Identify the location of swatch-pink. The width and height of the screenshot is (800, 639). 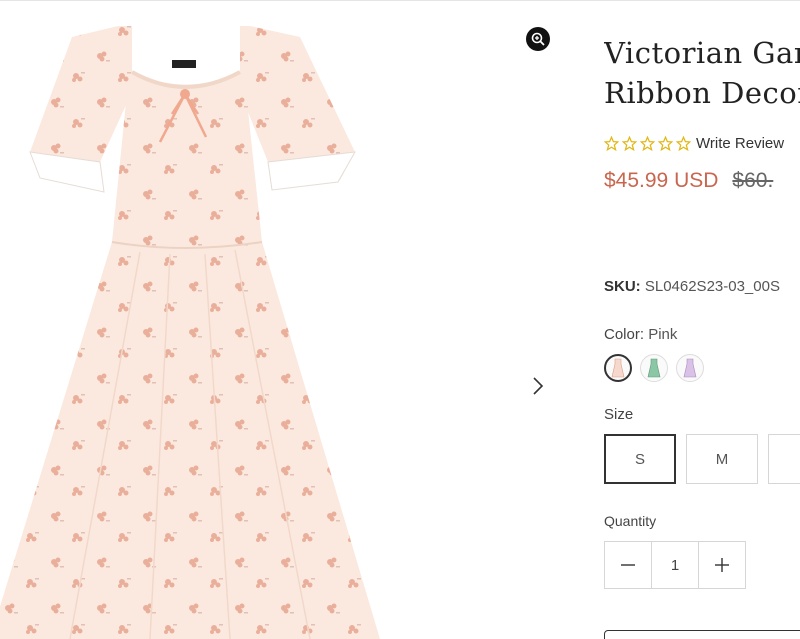
(618, 368).